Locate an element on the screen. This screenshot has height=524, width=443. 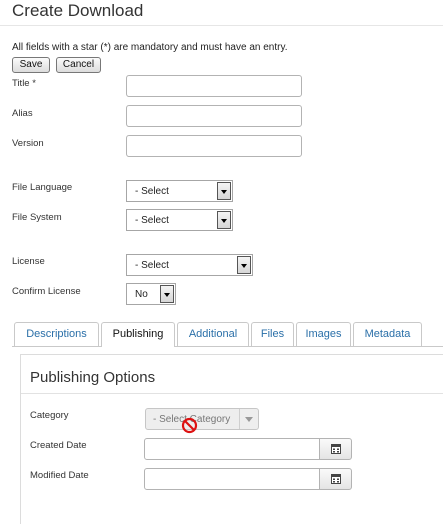
tab-metadata: Metadata is located at coordinates (387, 334).